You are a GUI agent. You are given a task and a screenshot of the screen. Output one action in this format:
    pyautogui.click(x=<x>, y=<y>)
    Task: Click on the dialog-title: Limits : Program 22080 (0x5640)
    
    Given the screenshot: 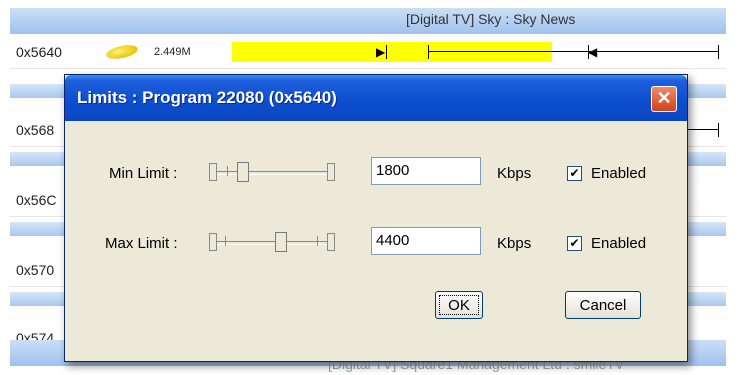 What is the action you would take?
    pyautogui.click(x=207, y=97)
    